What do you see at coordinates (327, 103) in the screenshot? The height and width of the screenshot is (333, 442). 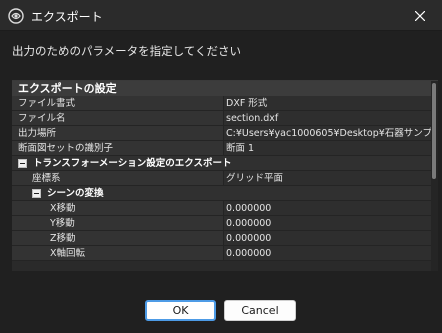 I see `property-value: DXF 形式` at bounding box center [327, 103].